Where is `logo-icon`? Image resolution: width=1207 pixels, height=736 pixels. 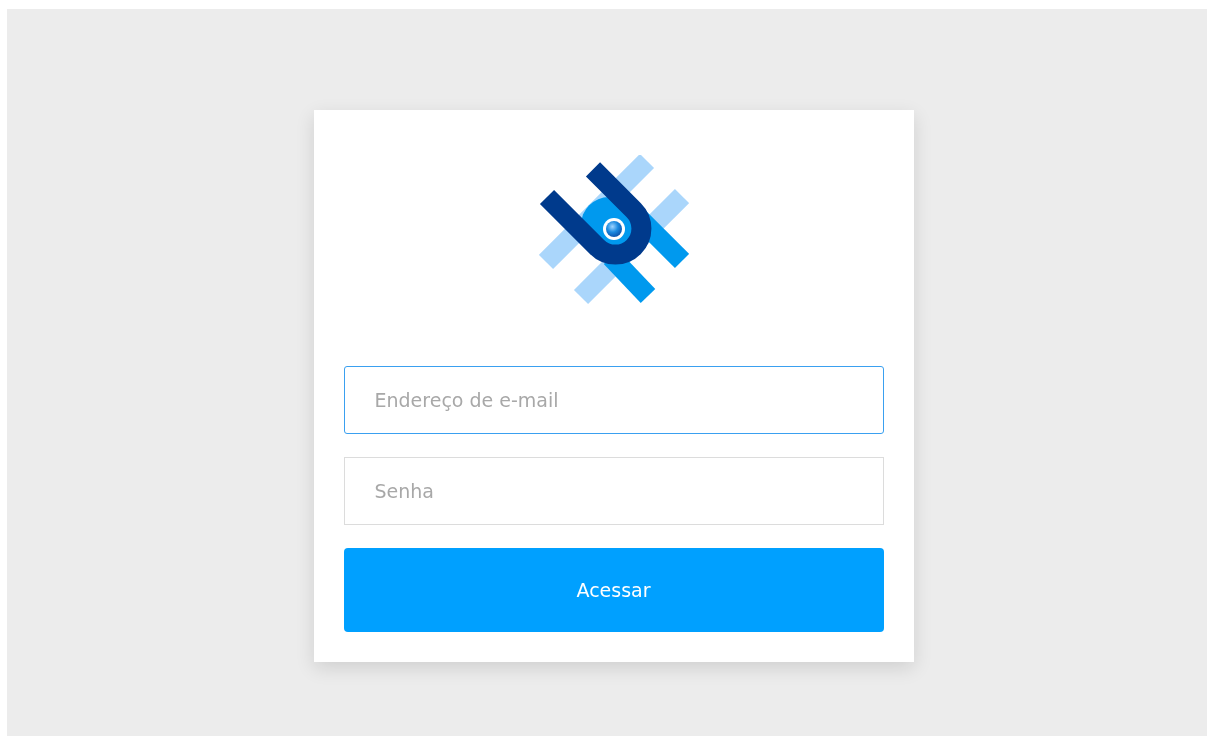 logo-icon is located at coordinates (613, 230).